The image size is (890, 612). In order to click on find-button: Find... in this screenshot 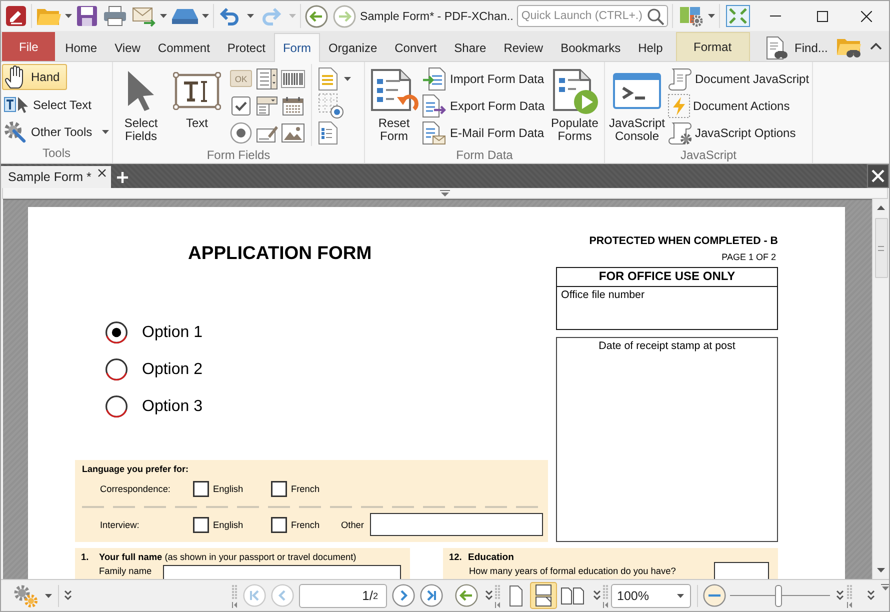, I will do `click(797, 47)`.